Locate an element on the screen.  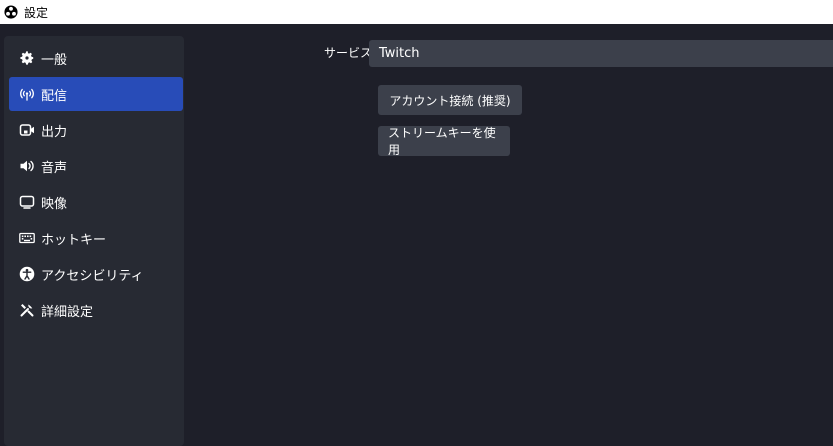
speaker-icon is located at coordinates (27, 166).